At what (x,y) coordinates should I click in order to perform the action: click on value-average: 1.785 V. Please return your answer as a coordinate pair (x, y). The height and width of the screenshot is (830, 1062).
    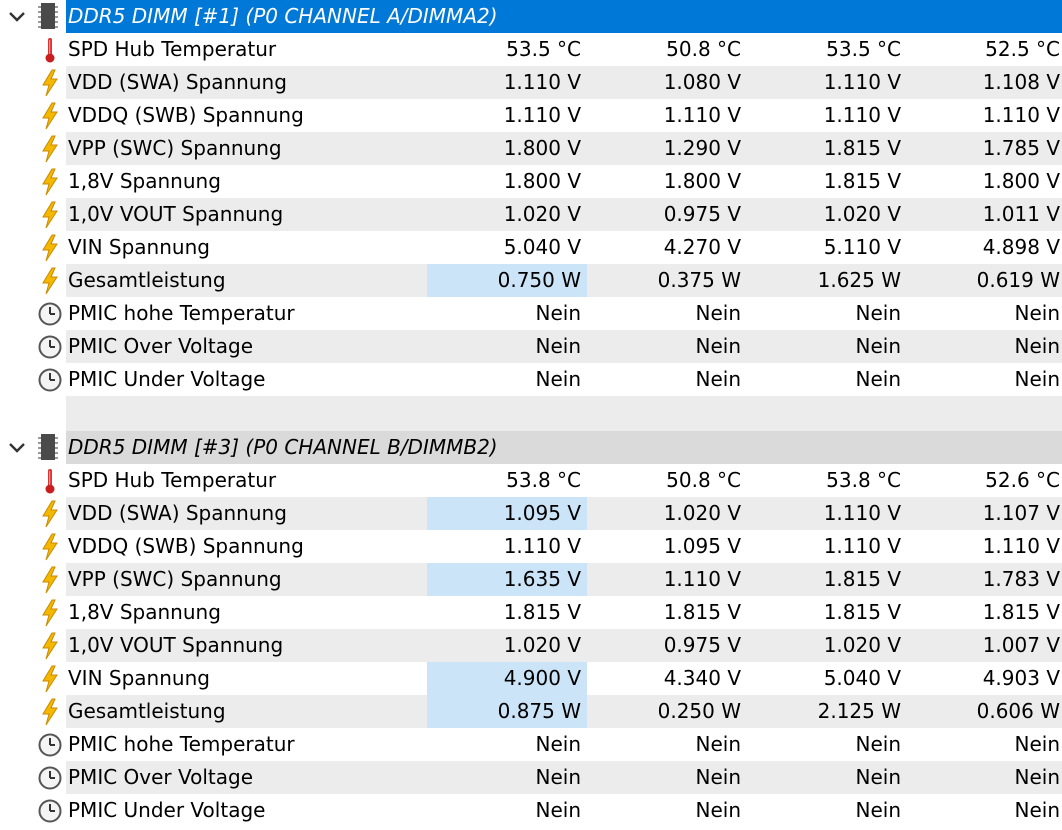
    Looking at the image, I should click on (1021, 148).